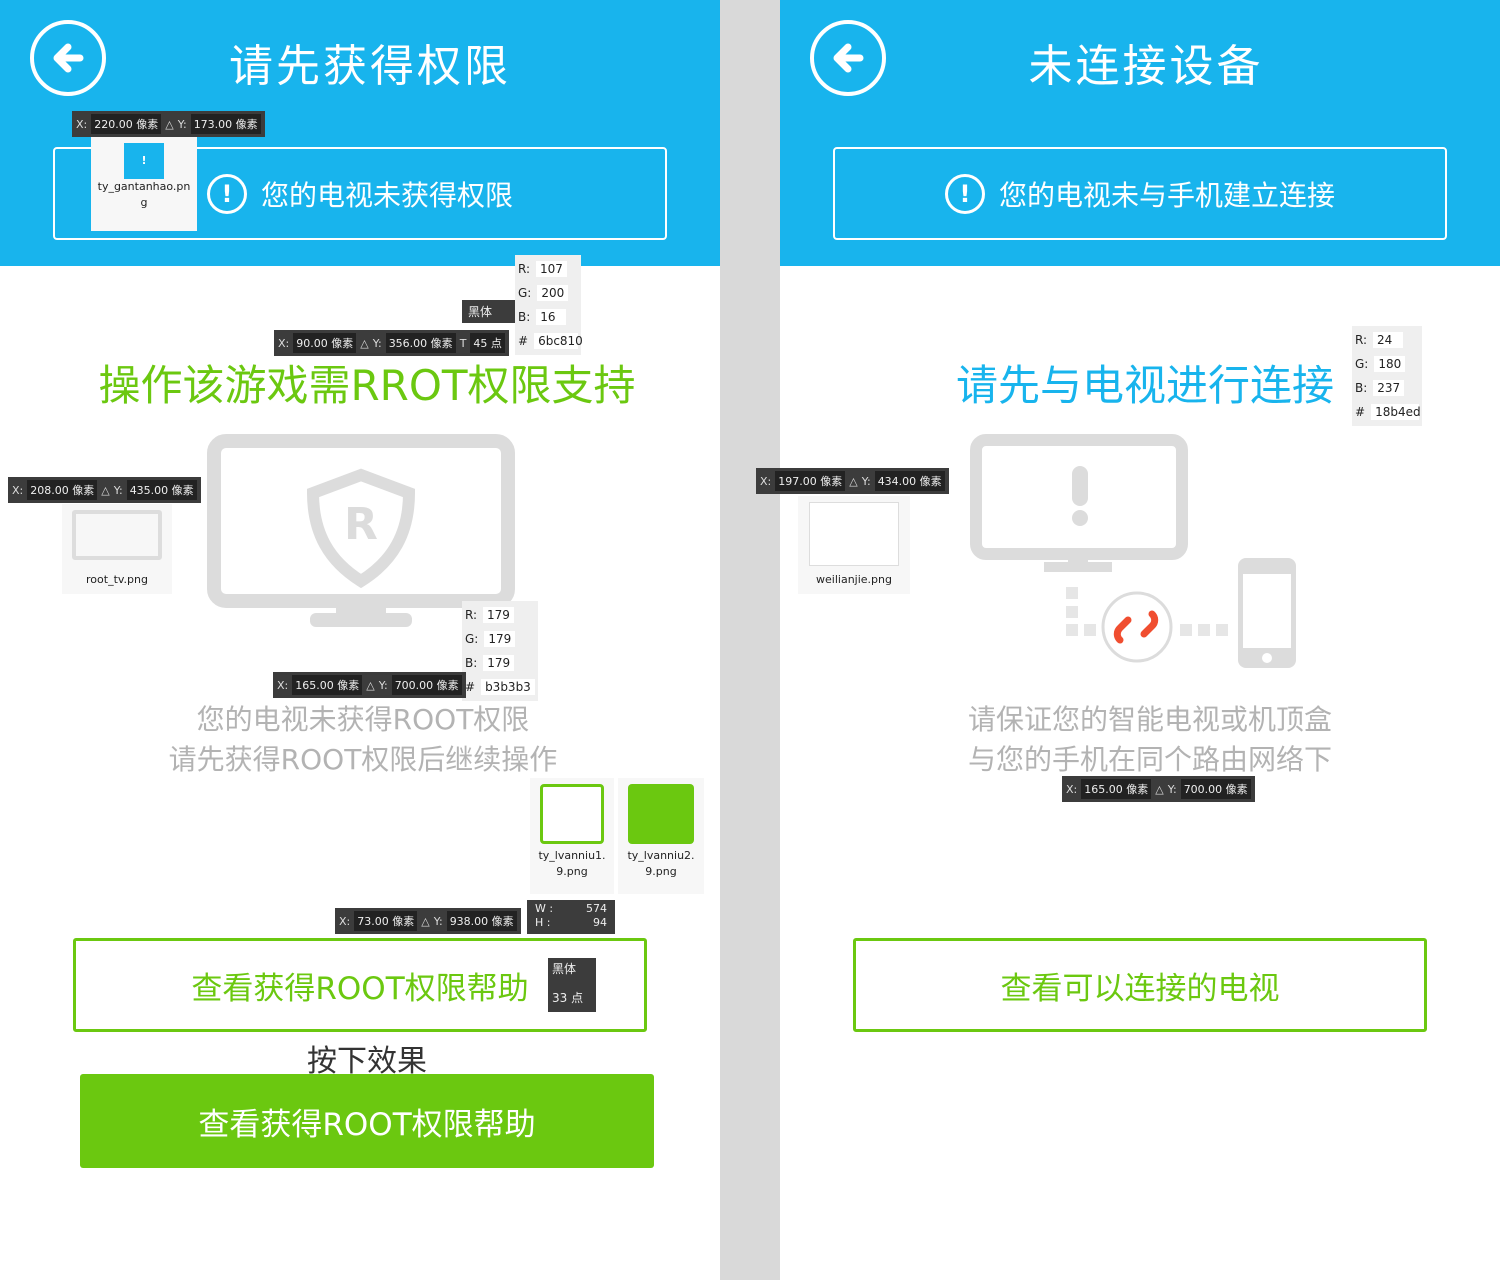 Image resolution: width=1500 pixels, height=1280 pixels. I want to click on coord-annotation: X: 208.00 像素 △ Y: 435.00 像素, so click(104, 490).